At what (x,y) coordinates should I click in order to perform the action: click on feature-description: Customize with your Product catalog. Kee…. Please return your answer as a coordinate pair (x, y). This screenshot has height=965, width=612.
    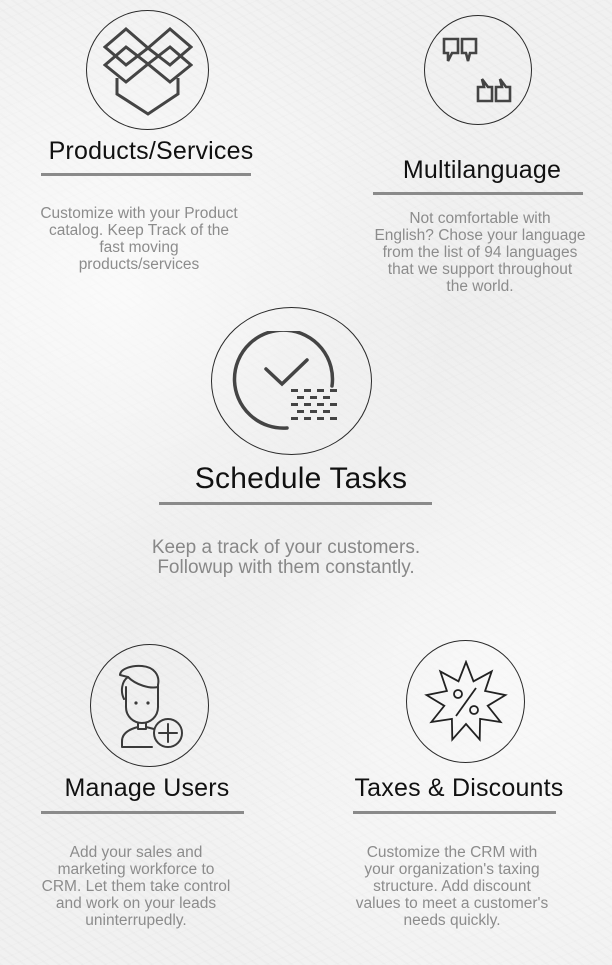
    Looking at the image, I should click on (139, 239).